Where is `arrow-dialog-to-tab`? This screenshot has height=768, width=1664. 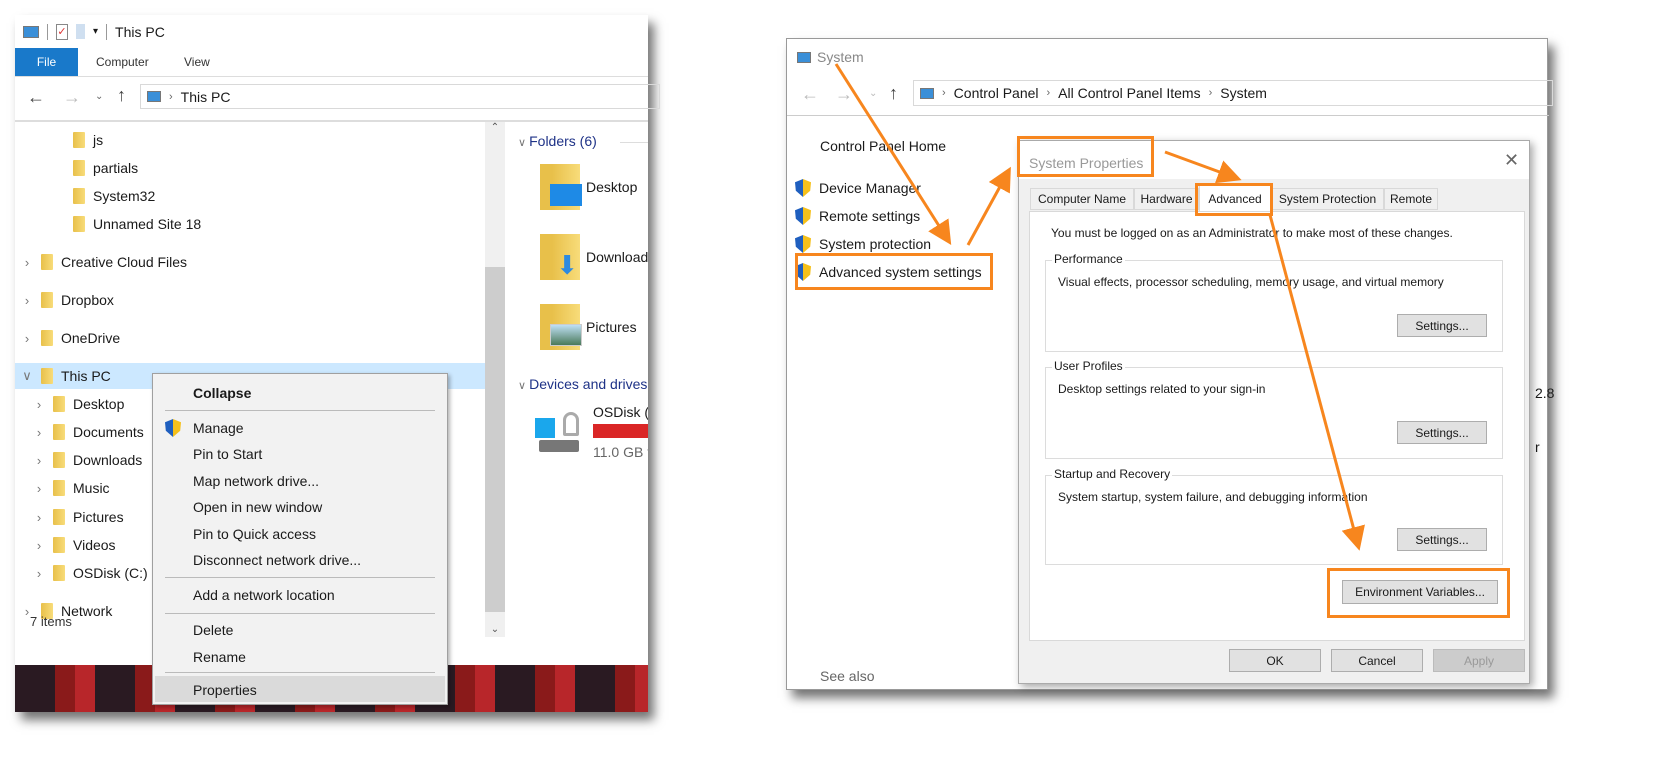
arrow-dialog-to-tab is located at coordinates (1203, 167).